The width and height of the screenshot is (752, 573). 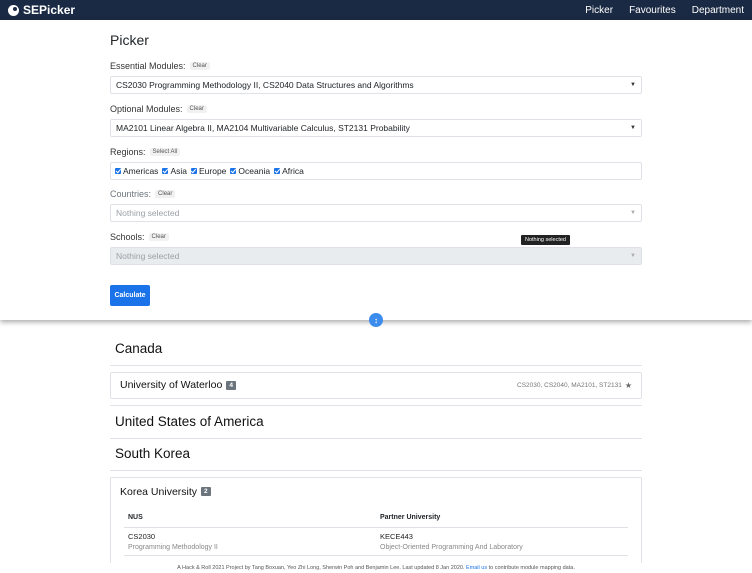 I want to click on nav-link-favourites: Favourites, so click(x=652, y=10).